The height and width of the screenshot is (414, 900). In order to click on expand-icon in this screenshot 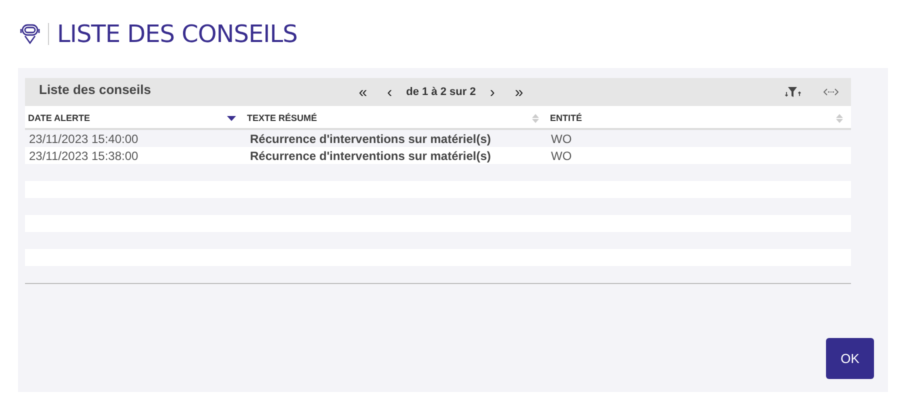, I will do `click(831, 92)`.